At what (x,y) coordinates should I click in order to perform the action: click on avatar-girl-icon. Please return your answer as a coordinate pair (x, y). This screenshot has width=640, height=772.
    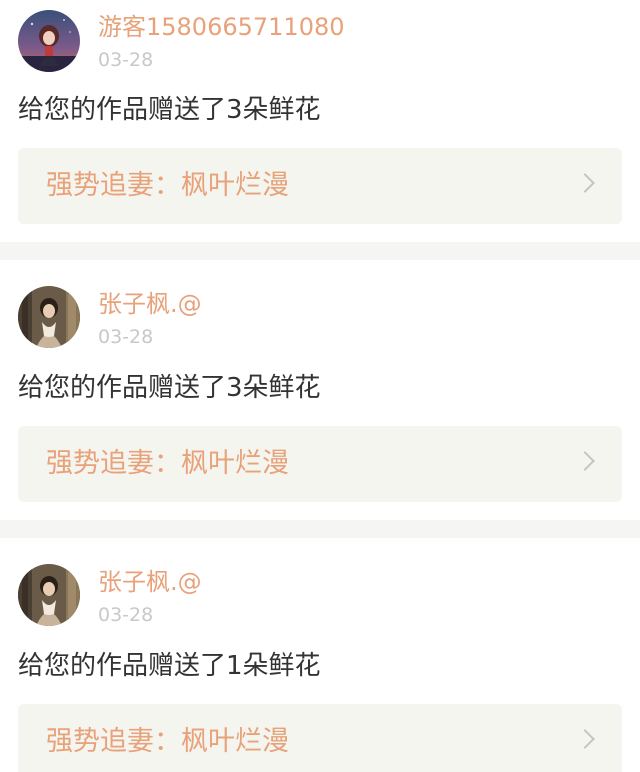
    Looking at the image, I should click on (49, 41).